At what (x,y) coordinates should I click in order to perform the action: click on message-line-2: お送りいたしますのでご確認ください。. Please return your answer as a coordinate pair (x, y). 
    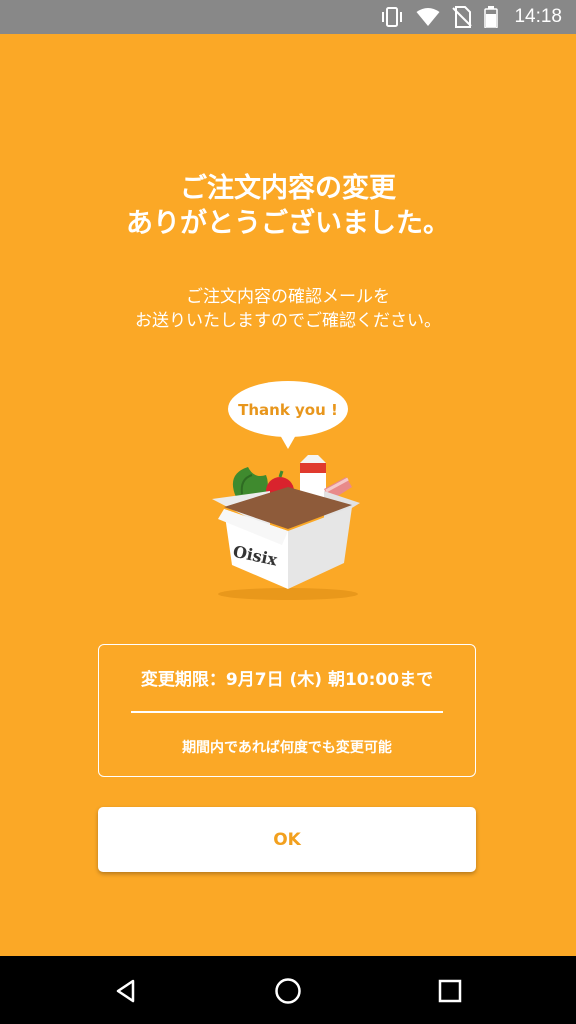
    Looking at the image, I should click on (288, 321).